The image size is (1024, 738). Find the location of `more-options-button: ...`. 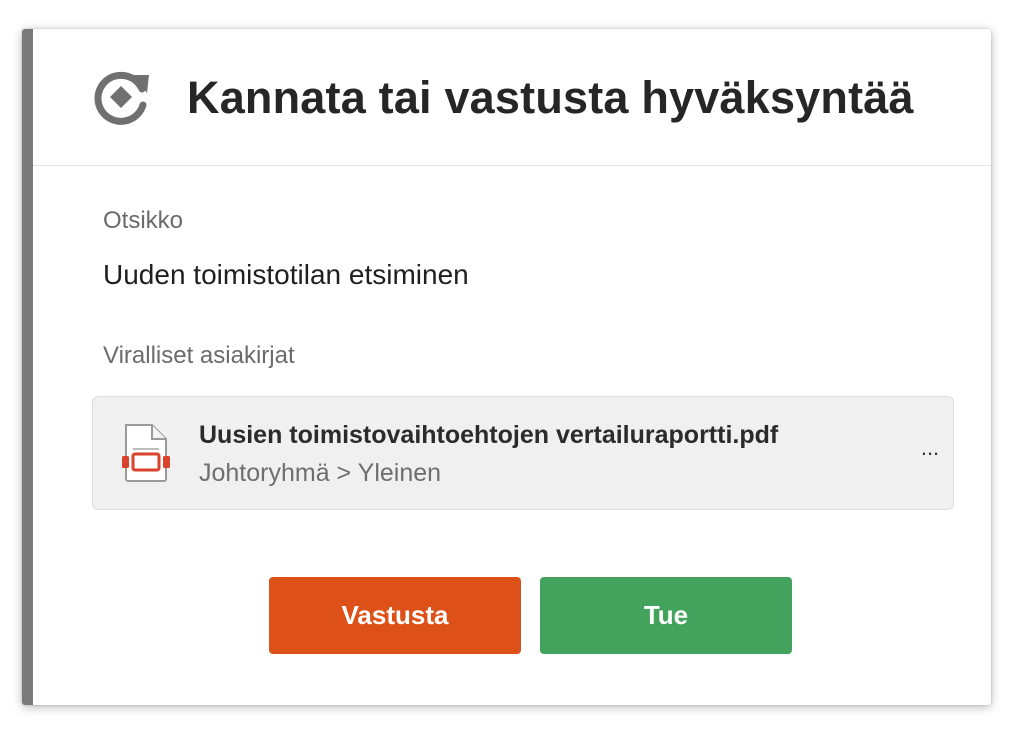

more-options-button: ... is located at coordinates (930, 448).